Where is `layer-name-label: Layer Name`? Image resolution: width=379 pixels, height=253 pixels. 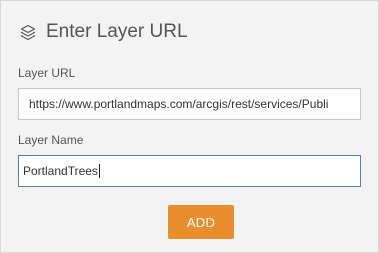 layer-name-label: Layer Name is located at coordinates (51, 140).